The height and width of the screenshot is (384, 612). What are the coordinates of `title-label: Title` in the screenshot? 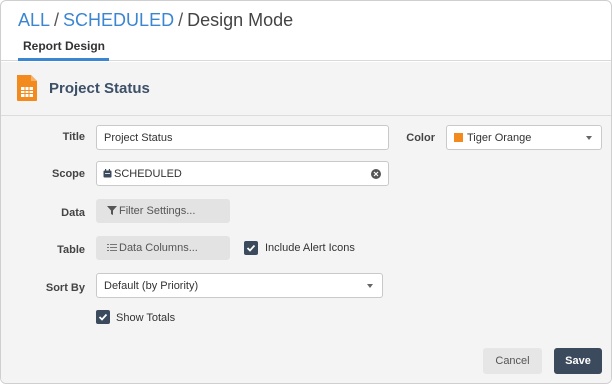 It's located at (73, 137).